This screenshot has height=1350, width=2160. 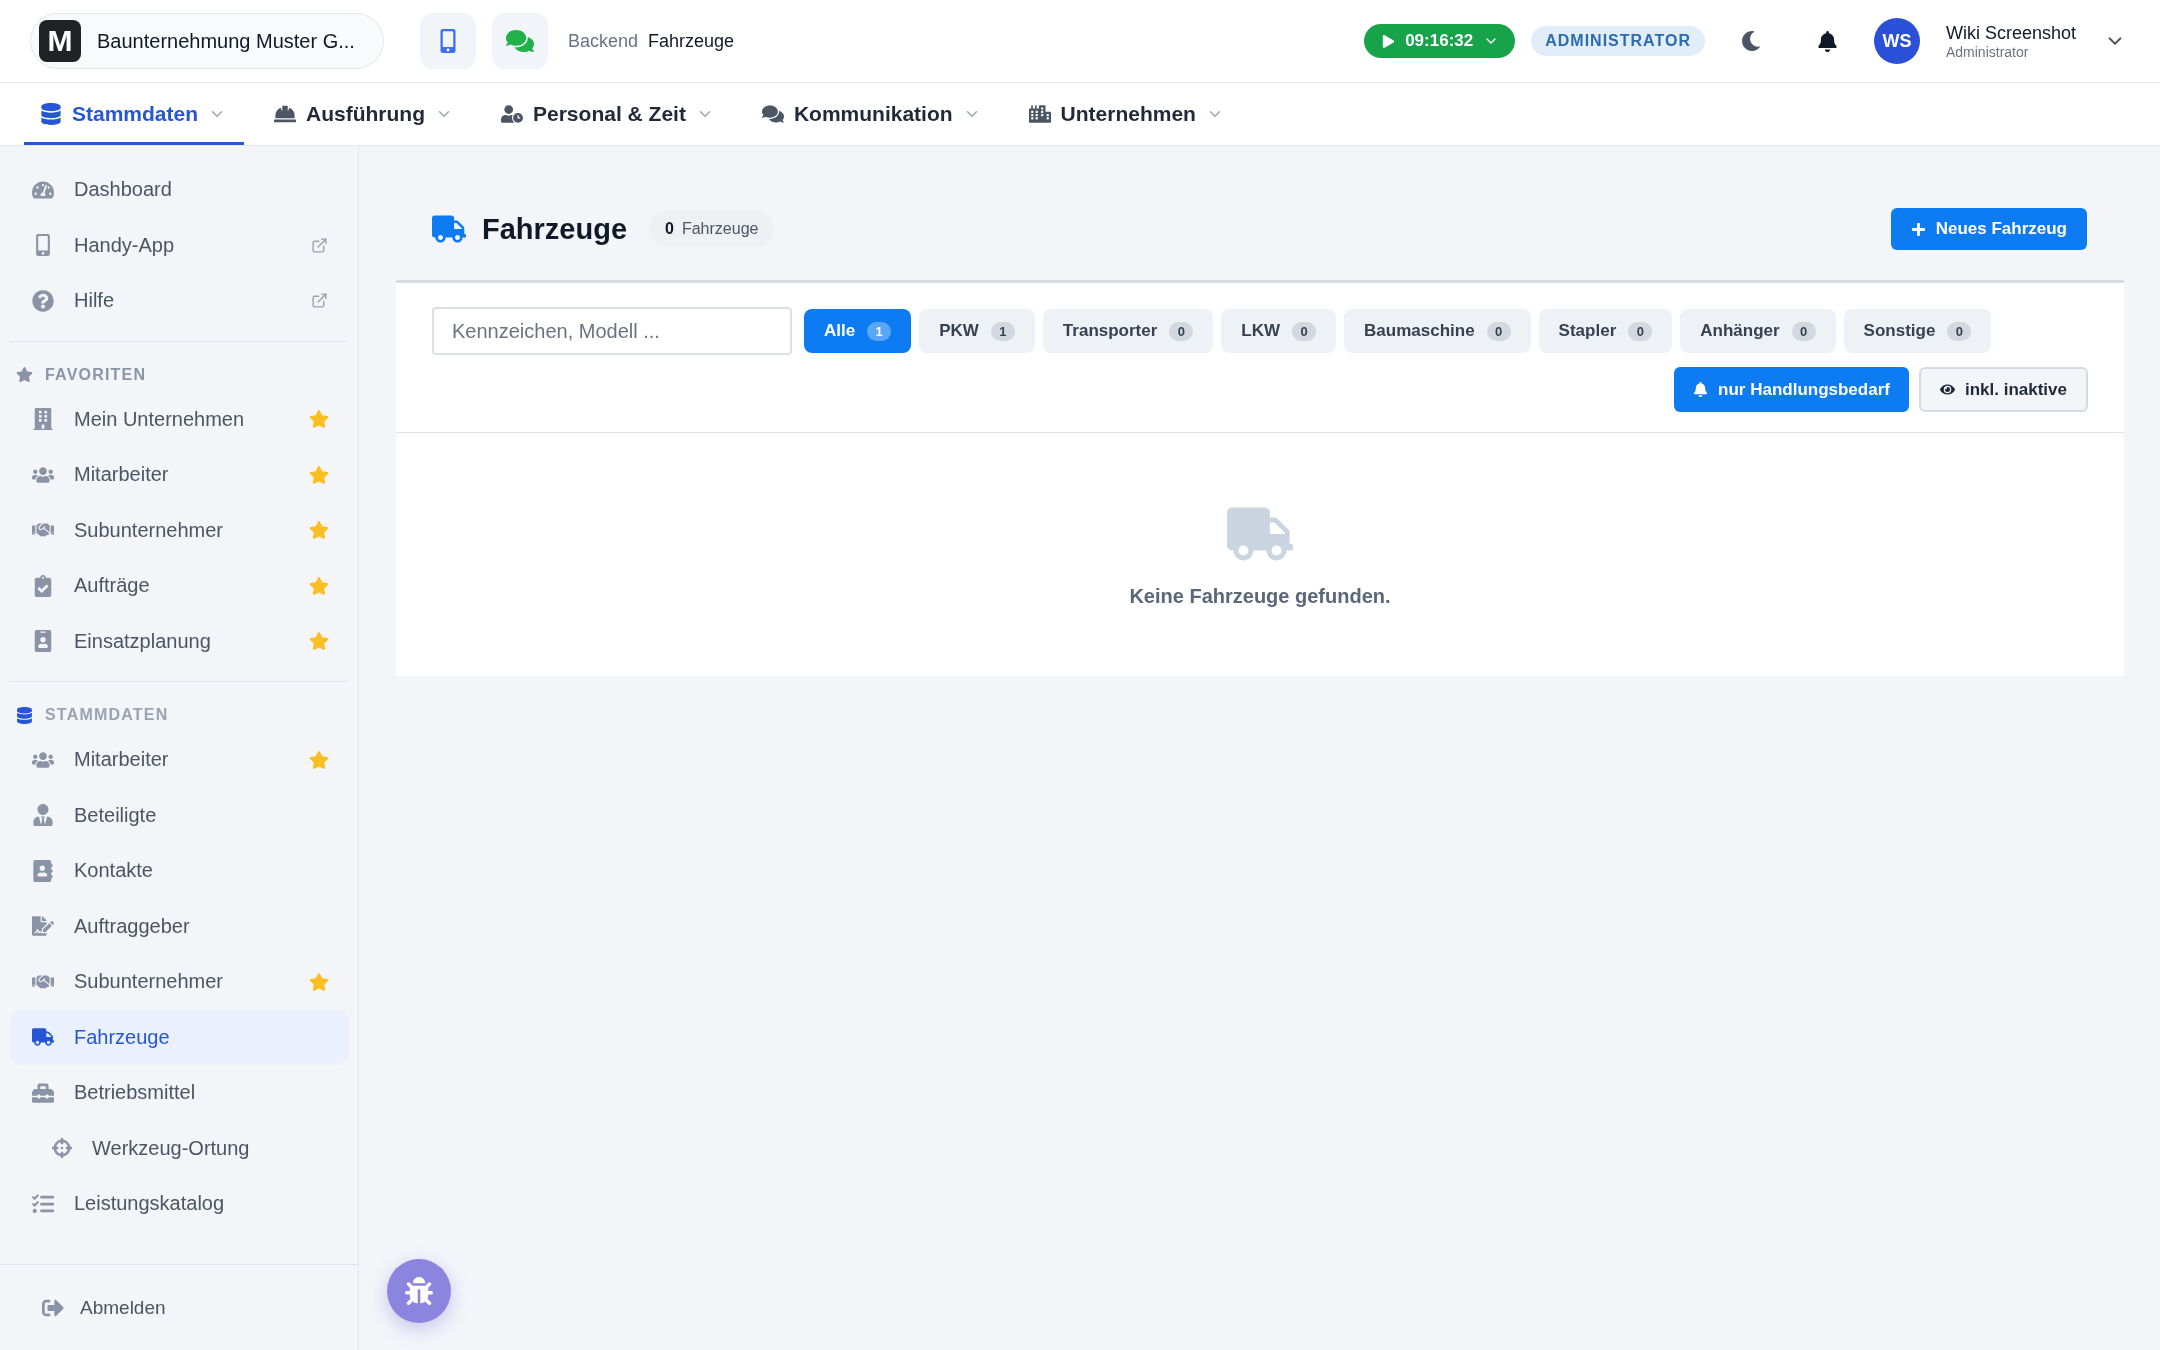 I want to click on filter-chip: LKW 0, so click(x=1279, y=331).